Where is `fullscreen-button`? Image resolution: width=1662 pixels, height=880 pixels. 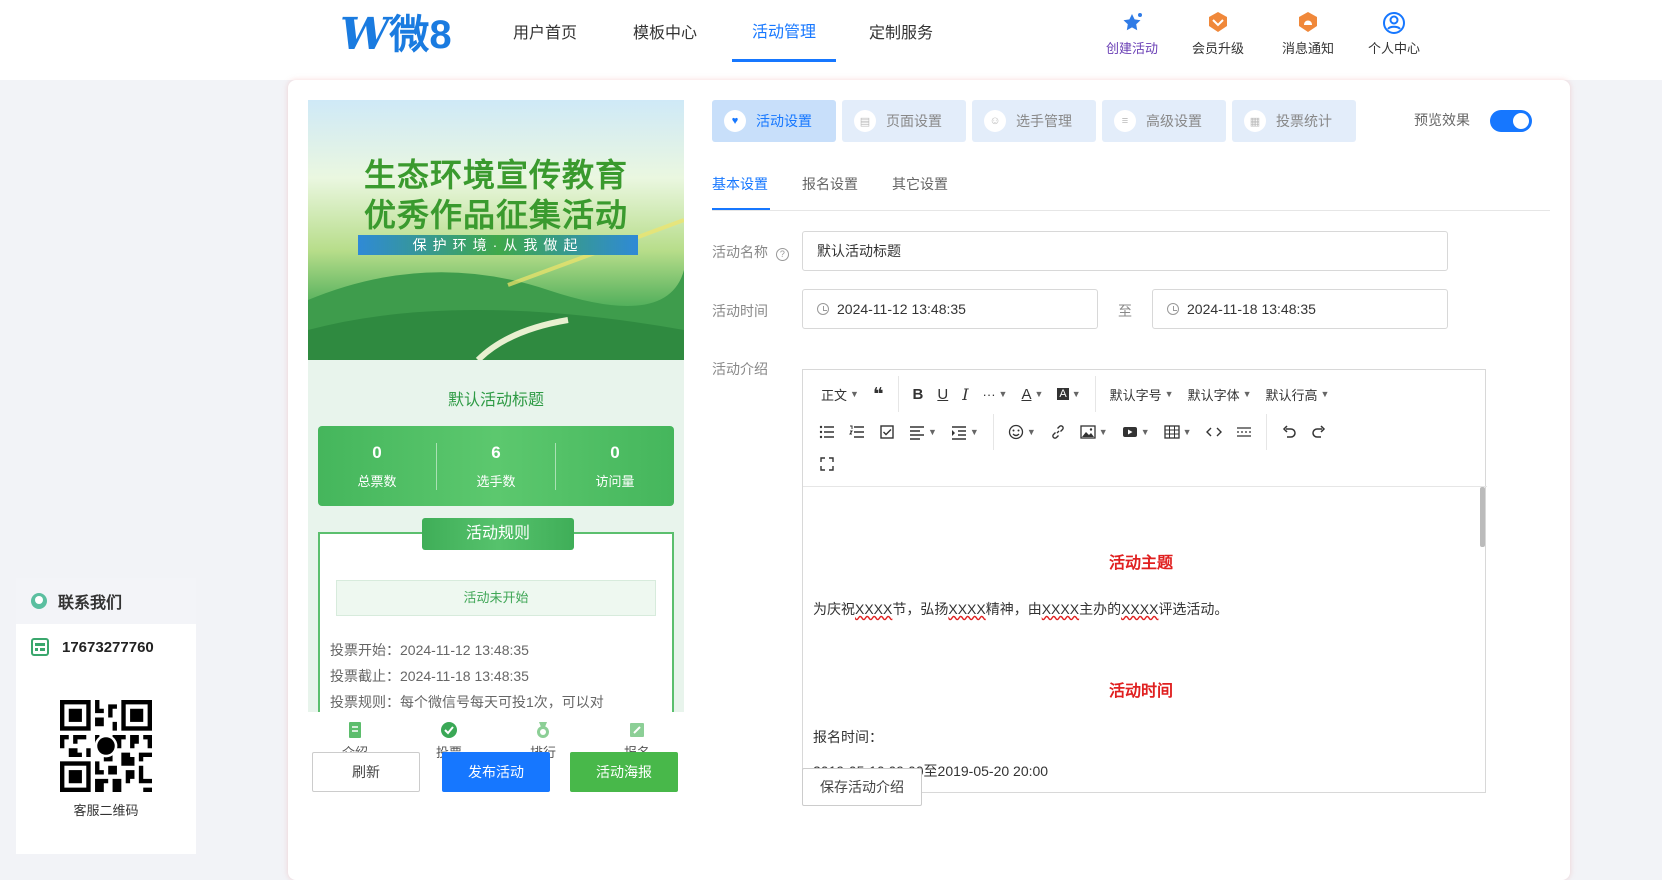
fullscreen-button is located at coordinates (827, 464).